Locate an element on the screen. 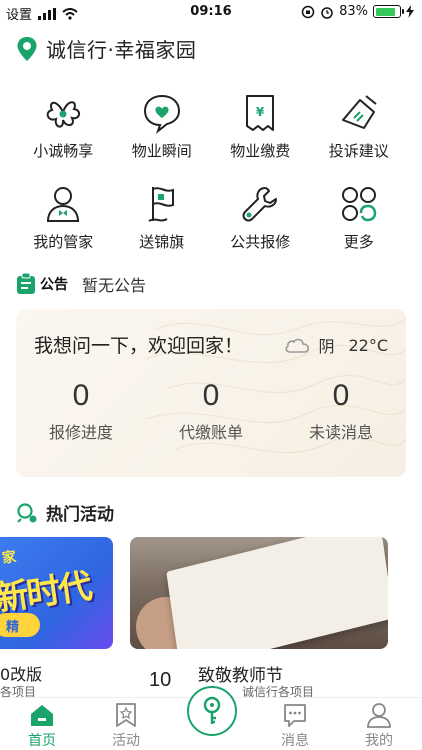 The image size is (422, 750). home-icon is located at coordinates (42, 715).